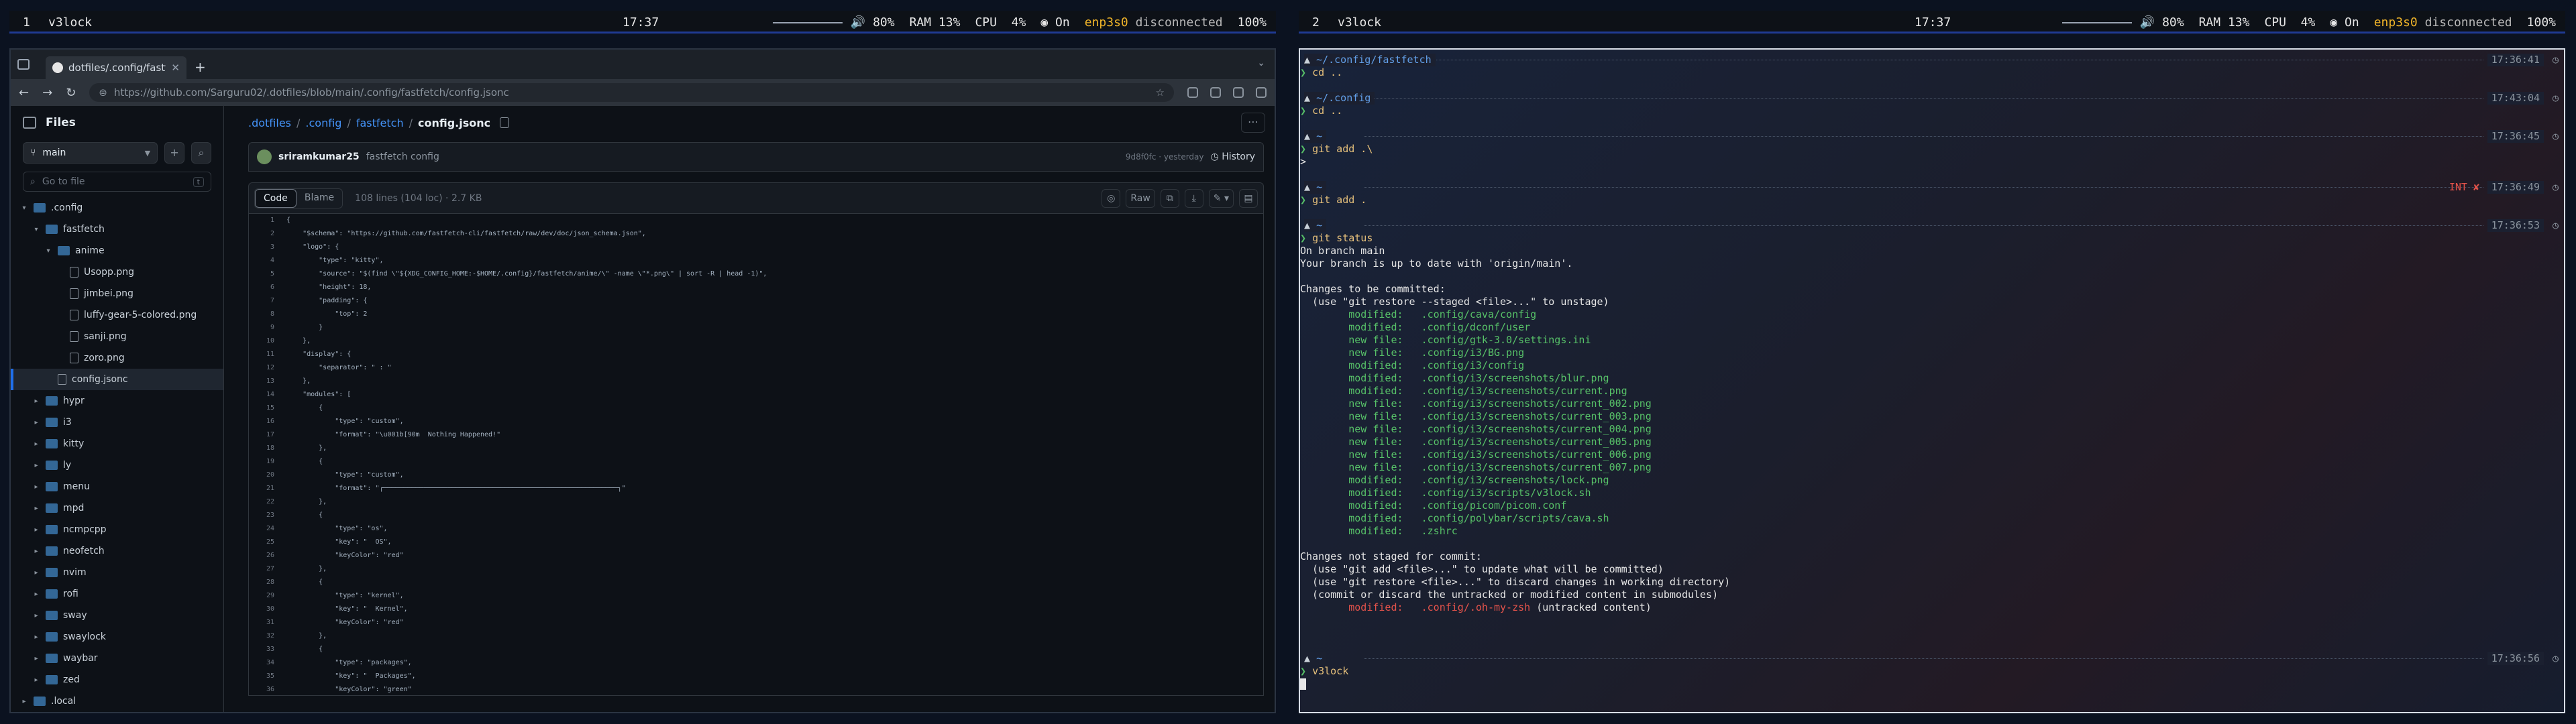  What do you see at coordinates (47, 93) in the screenshot?
I see `forward-icon: →` at bounding box center [47, 93].